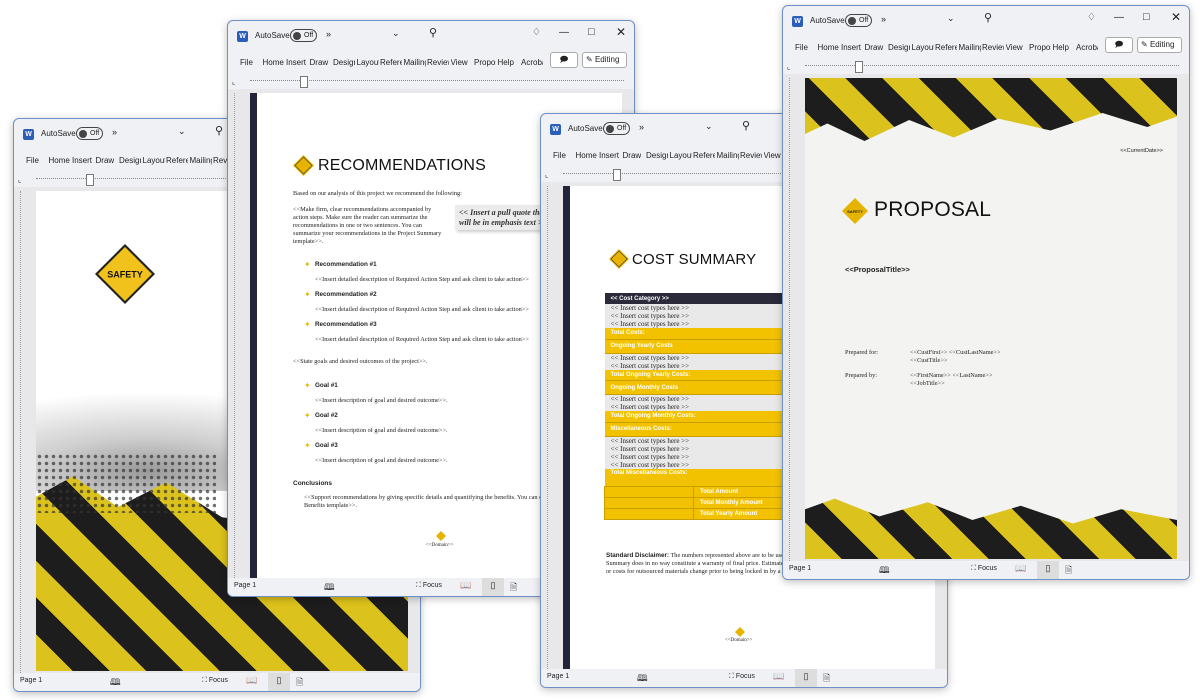 This screenshot has height=700, width=1200. What do you see at coordinates (1159, 45) in the screenshot?
I see `editing-mode-button: ✎ Editing` at bounding box center [1159, 45].